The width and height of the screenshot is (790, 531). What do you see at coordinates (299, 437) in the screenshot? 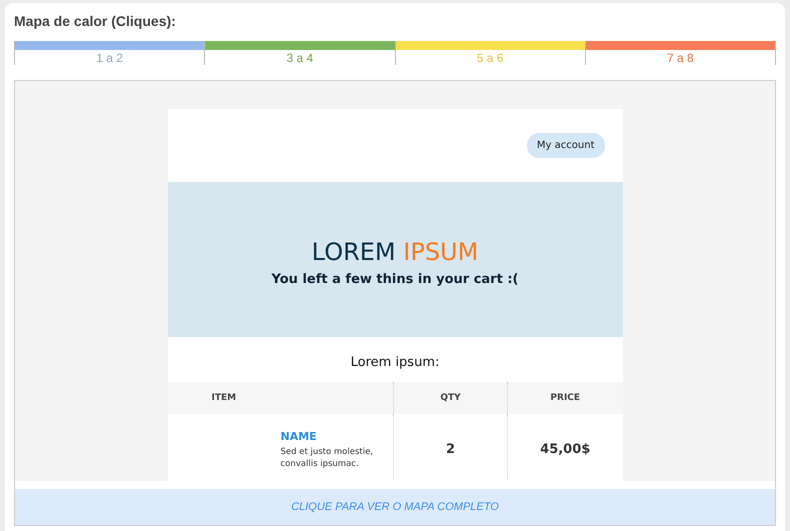
I see `product-name: NAME` at bounding box center [299, 437].